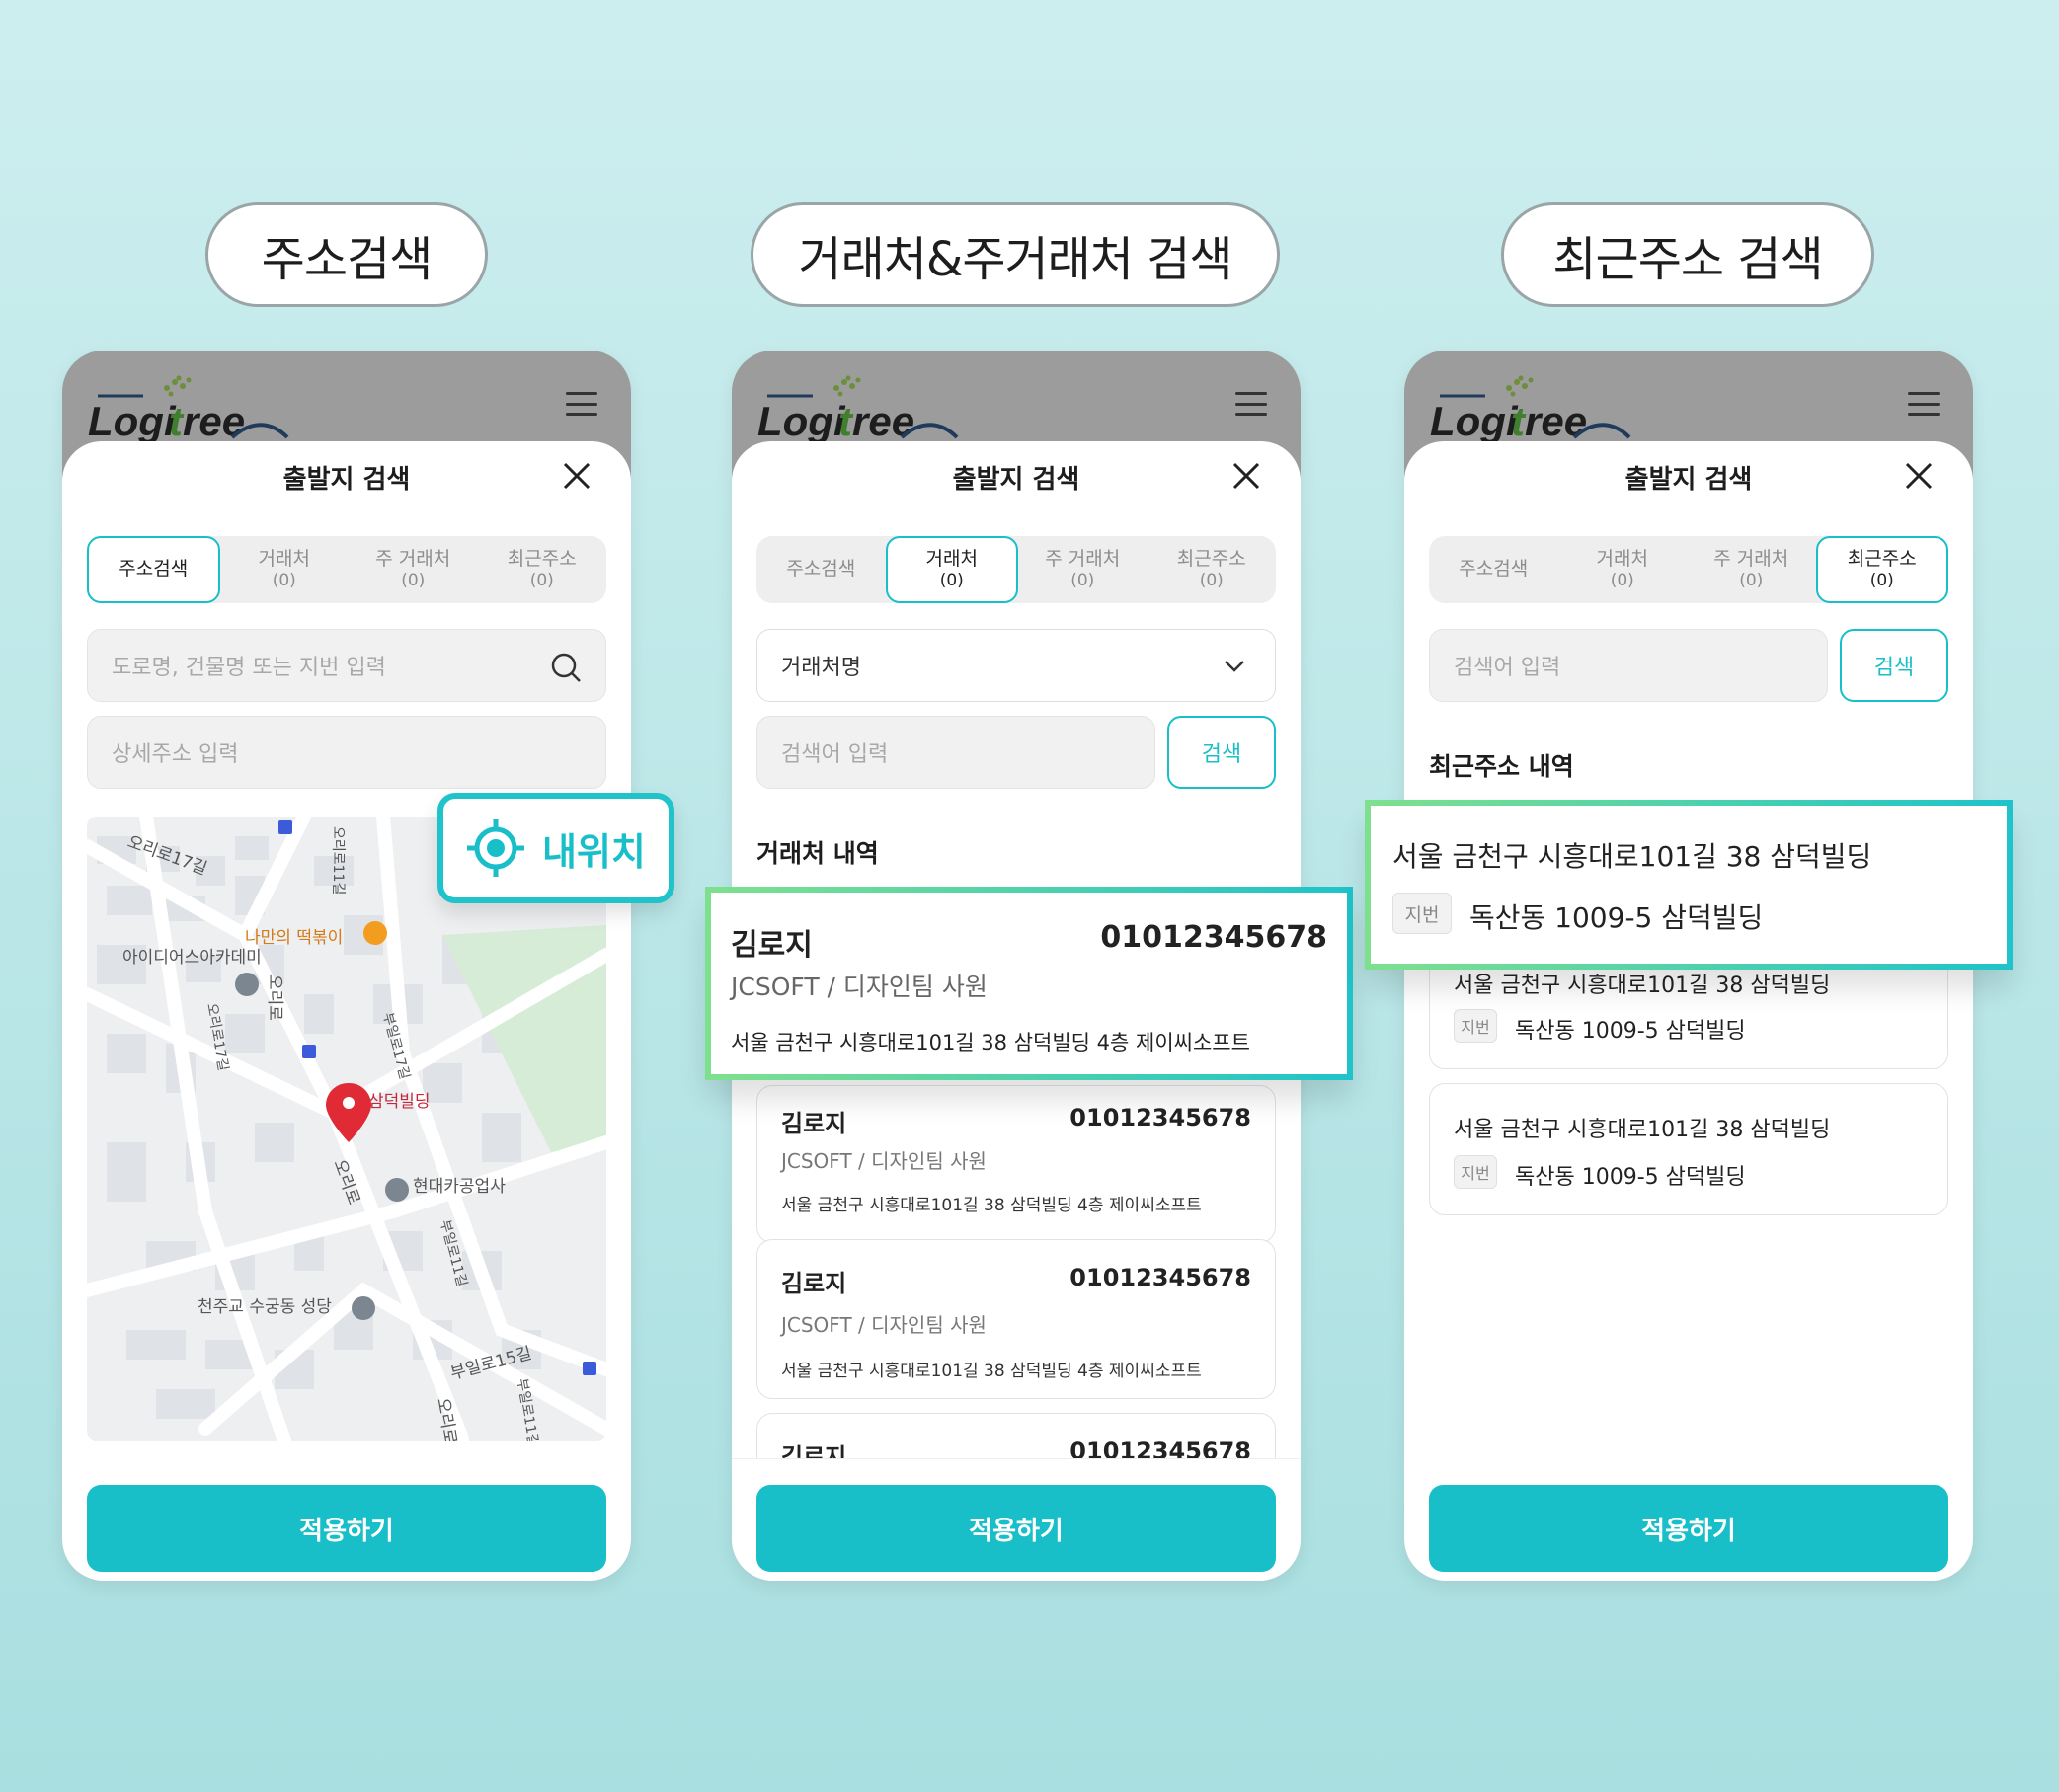  Describe the element at coordinates (1016, 665) in the screenshot. I see `client-name-dropdown: 거래처명` at that location.